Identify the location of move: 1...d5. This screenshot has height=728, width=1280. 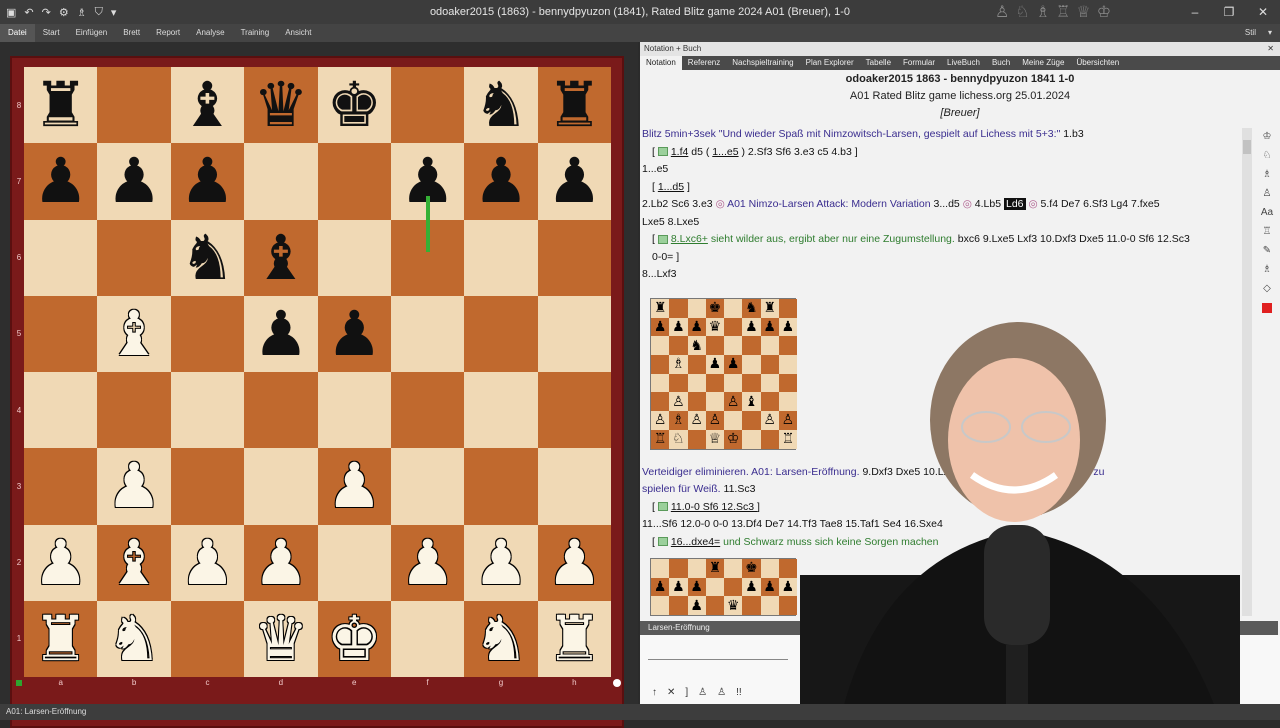
(671, 187).